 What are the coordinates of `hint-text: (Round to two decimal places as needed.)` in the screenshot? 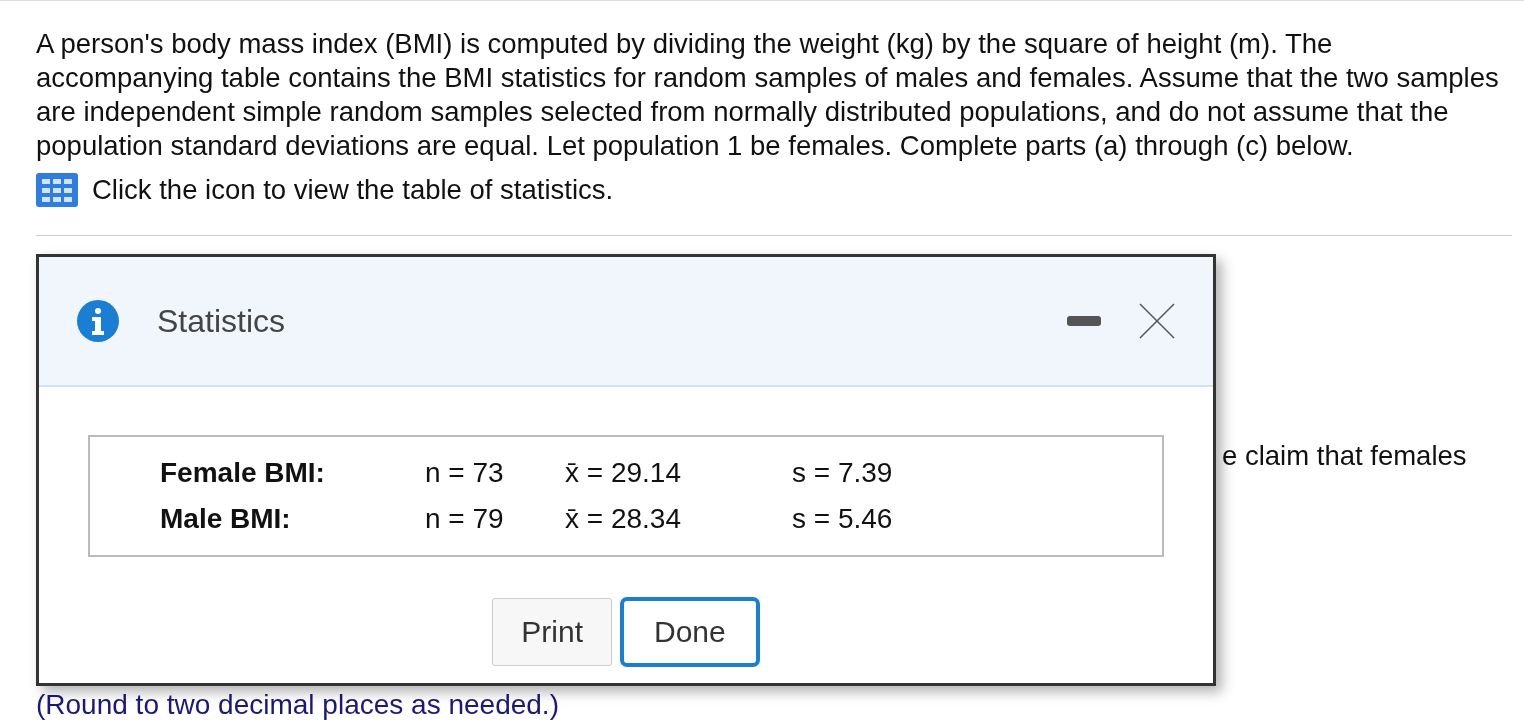 It's located at (297, 705).